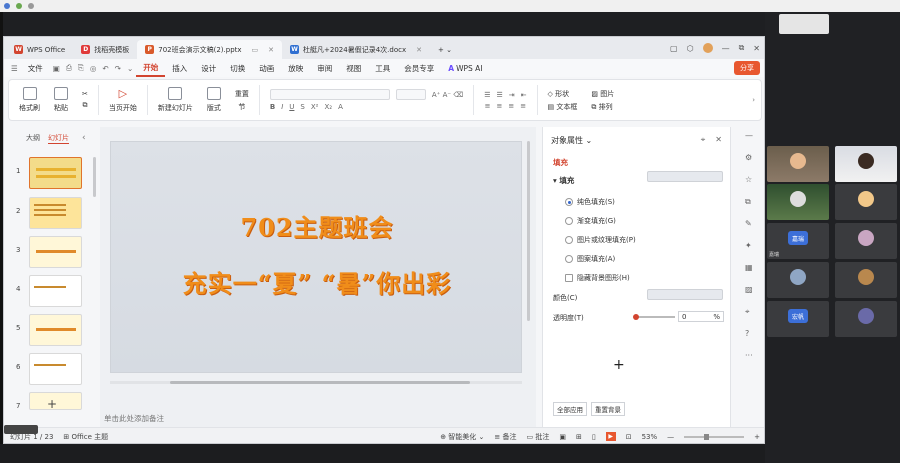 The width and height of the screenshot is (900, 463). I want to click on minimize-icon: —, so click(726, 48).